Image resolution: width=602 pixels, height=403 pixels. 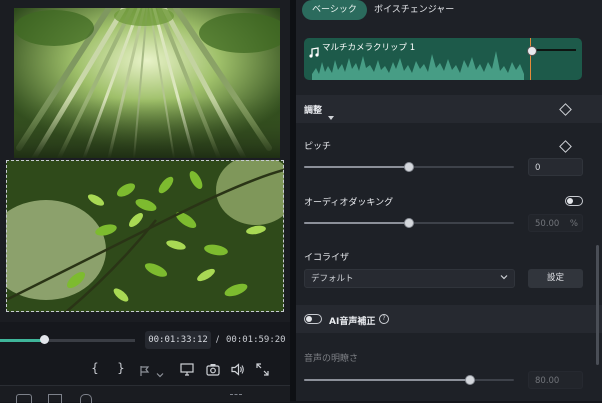 I want to click on ducking-unit: %, so click(x=573, y=224).